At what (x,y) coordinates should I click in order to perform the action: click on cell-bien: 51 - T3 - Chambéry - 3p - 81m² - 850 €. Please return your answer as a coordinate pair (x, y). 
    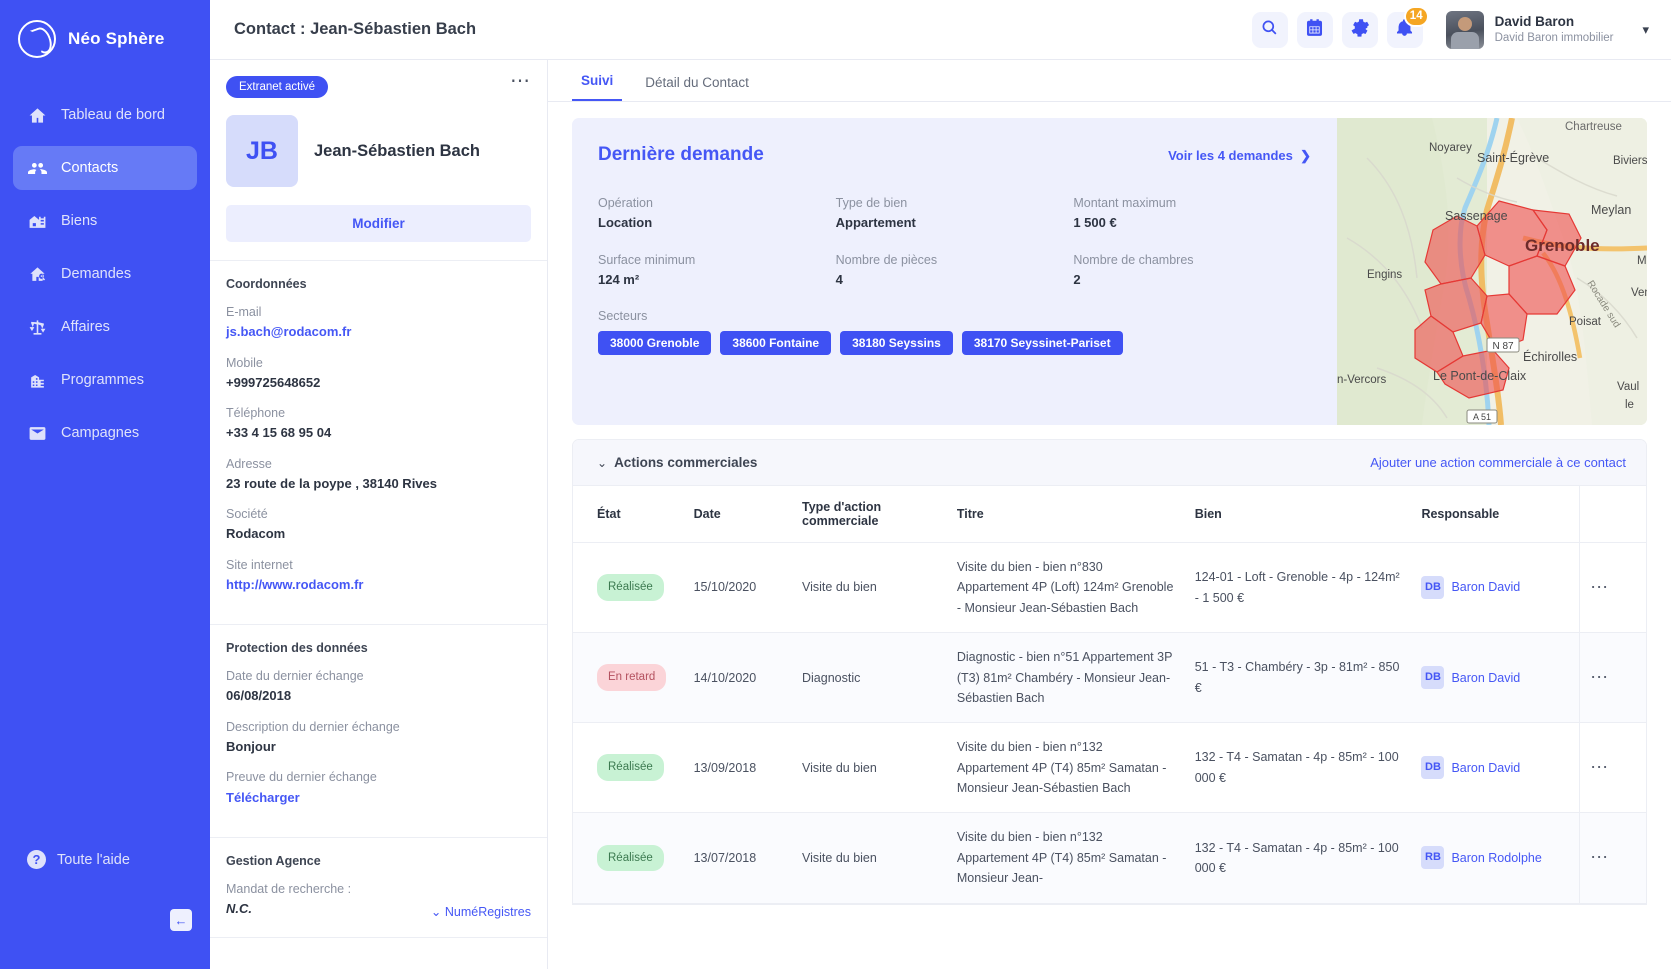
    Looking at the image, I should click on (1298, 678).